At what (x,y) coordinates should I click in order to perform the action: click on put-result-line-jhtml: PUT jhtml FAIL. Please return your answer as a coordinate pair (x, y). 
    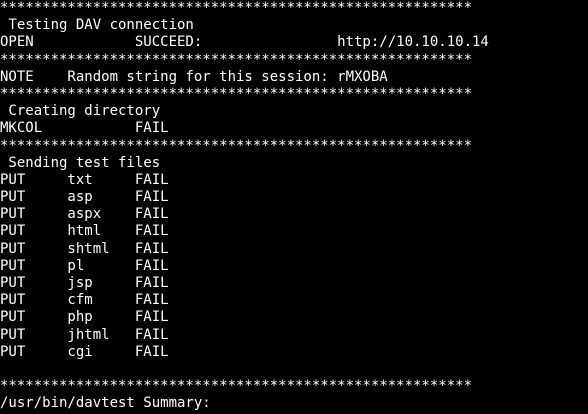
    Looking at the image, I should click on (84, 334).